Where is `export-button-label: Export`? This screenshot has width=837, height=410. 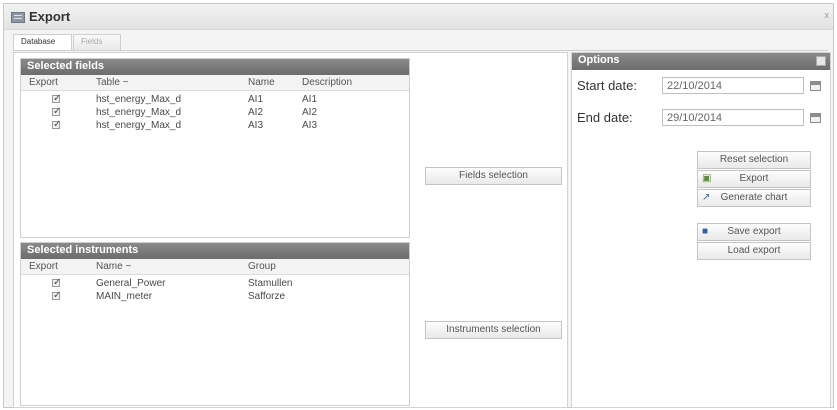
export-button-label: Export is located at coordinates (754, 178).